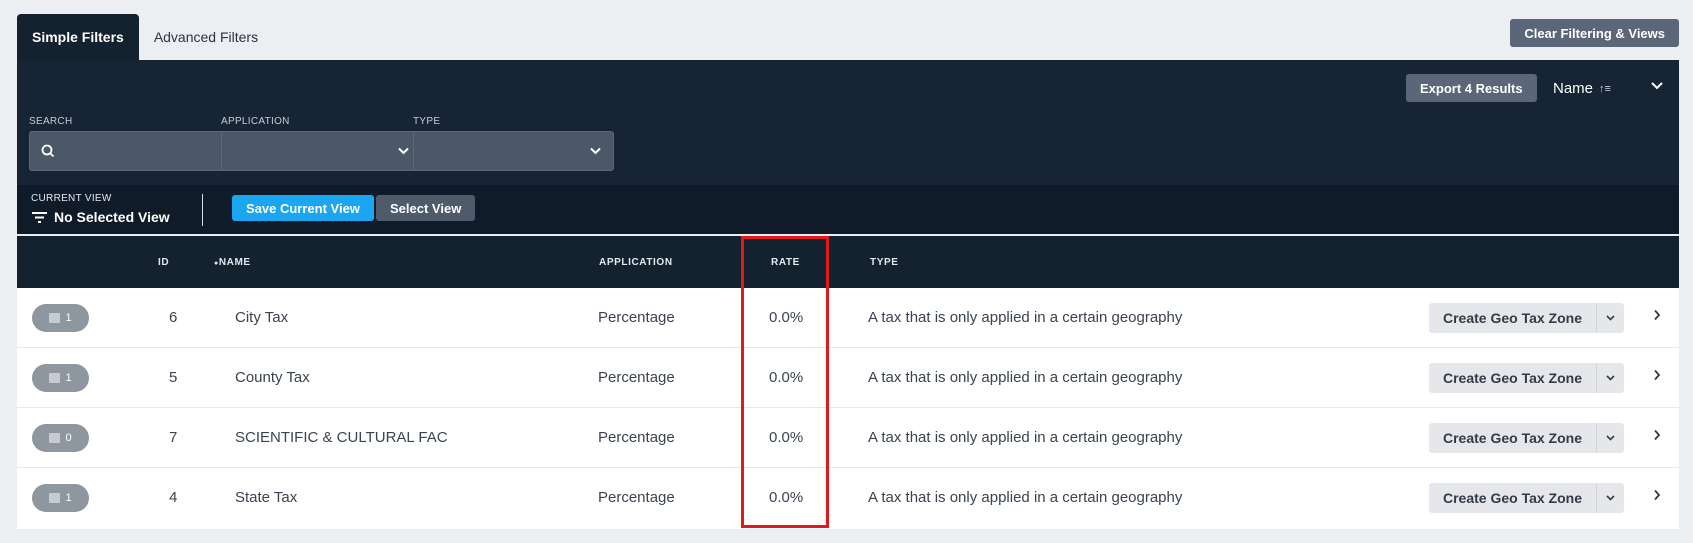 This screenshot has height=543, width=1693. I want to click on filter-icon, so click(39, 217).